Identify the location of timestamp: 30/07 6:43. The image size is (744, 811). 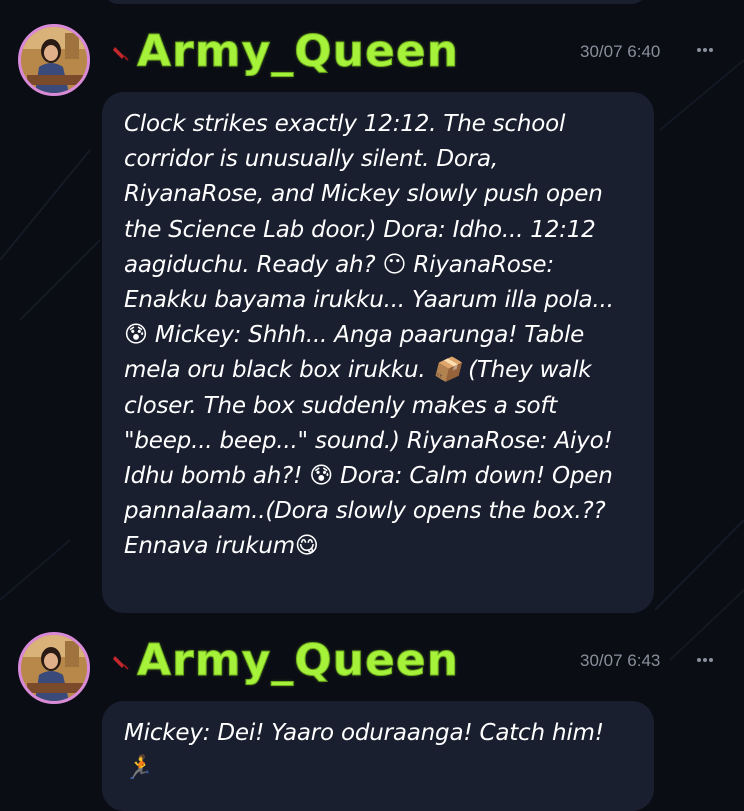
(620, 660).